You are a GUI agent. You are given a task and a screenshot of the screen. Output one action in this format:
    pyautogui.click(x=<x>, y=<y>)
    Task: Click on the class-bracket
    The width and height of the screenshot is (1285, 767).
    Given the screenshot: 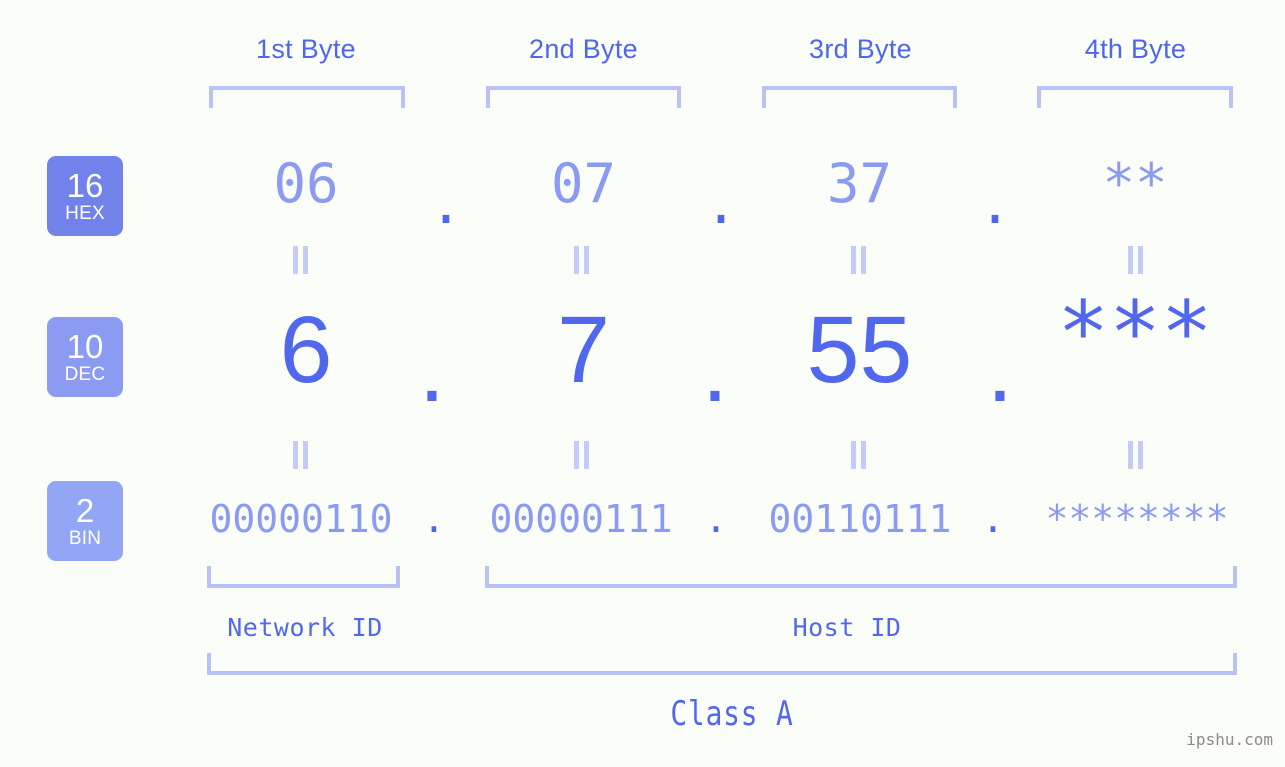 What is the action you would take?
    pyautogui.click(x=722, y=664)
    